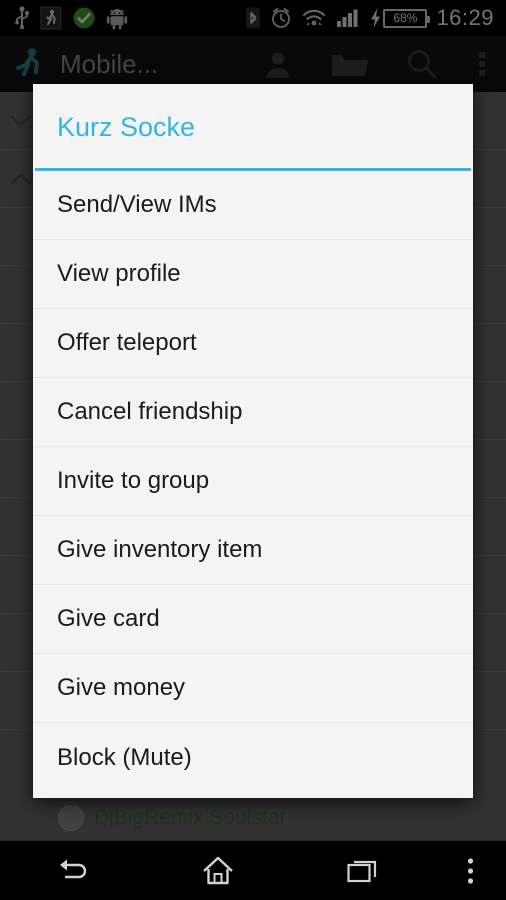 The height and width of the screenshot is (900, 506). I want to click on menu-item-cancel-friendship: Cancel friendship, so click(253, 412).